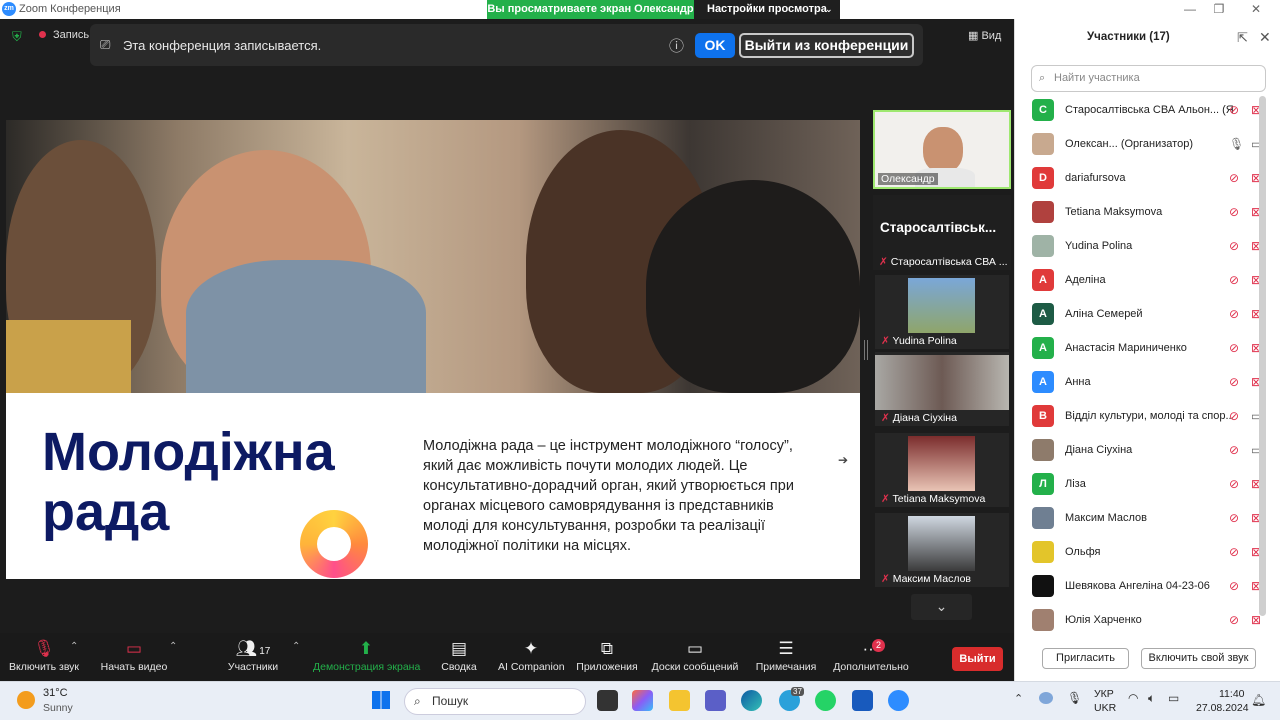 This screenshot has height=720, width=1280. Describe the element at coordinates (1046, 698) in the screenshot. I see `cloud-icon` at that location.